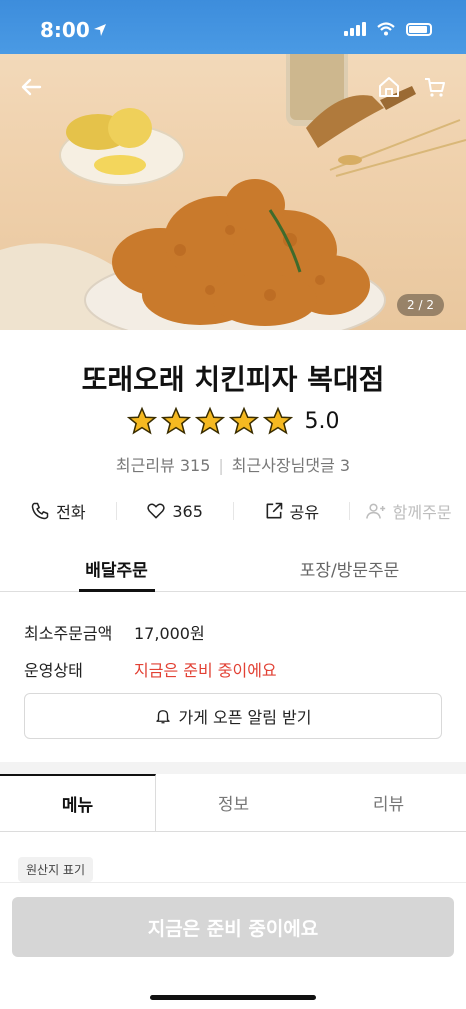  What do you see at coordinates (114, 632) in the screenshot?
I see `min-order-row: 최소주문금액 17,000원` at bounding box center [114, 632].